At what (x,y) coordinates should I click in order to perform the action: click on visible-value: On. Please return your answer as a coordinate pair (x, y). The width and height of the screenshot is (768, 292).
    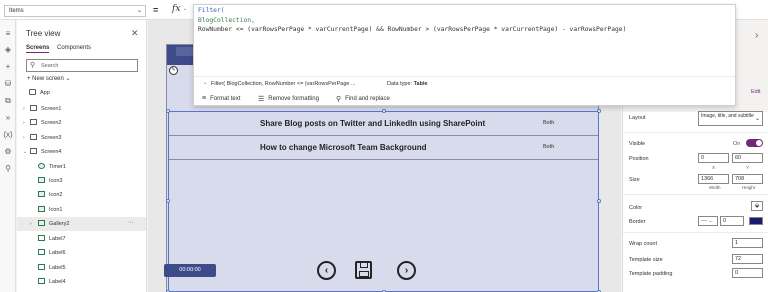
    Looking at the image, I should click on (737, 144).